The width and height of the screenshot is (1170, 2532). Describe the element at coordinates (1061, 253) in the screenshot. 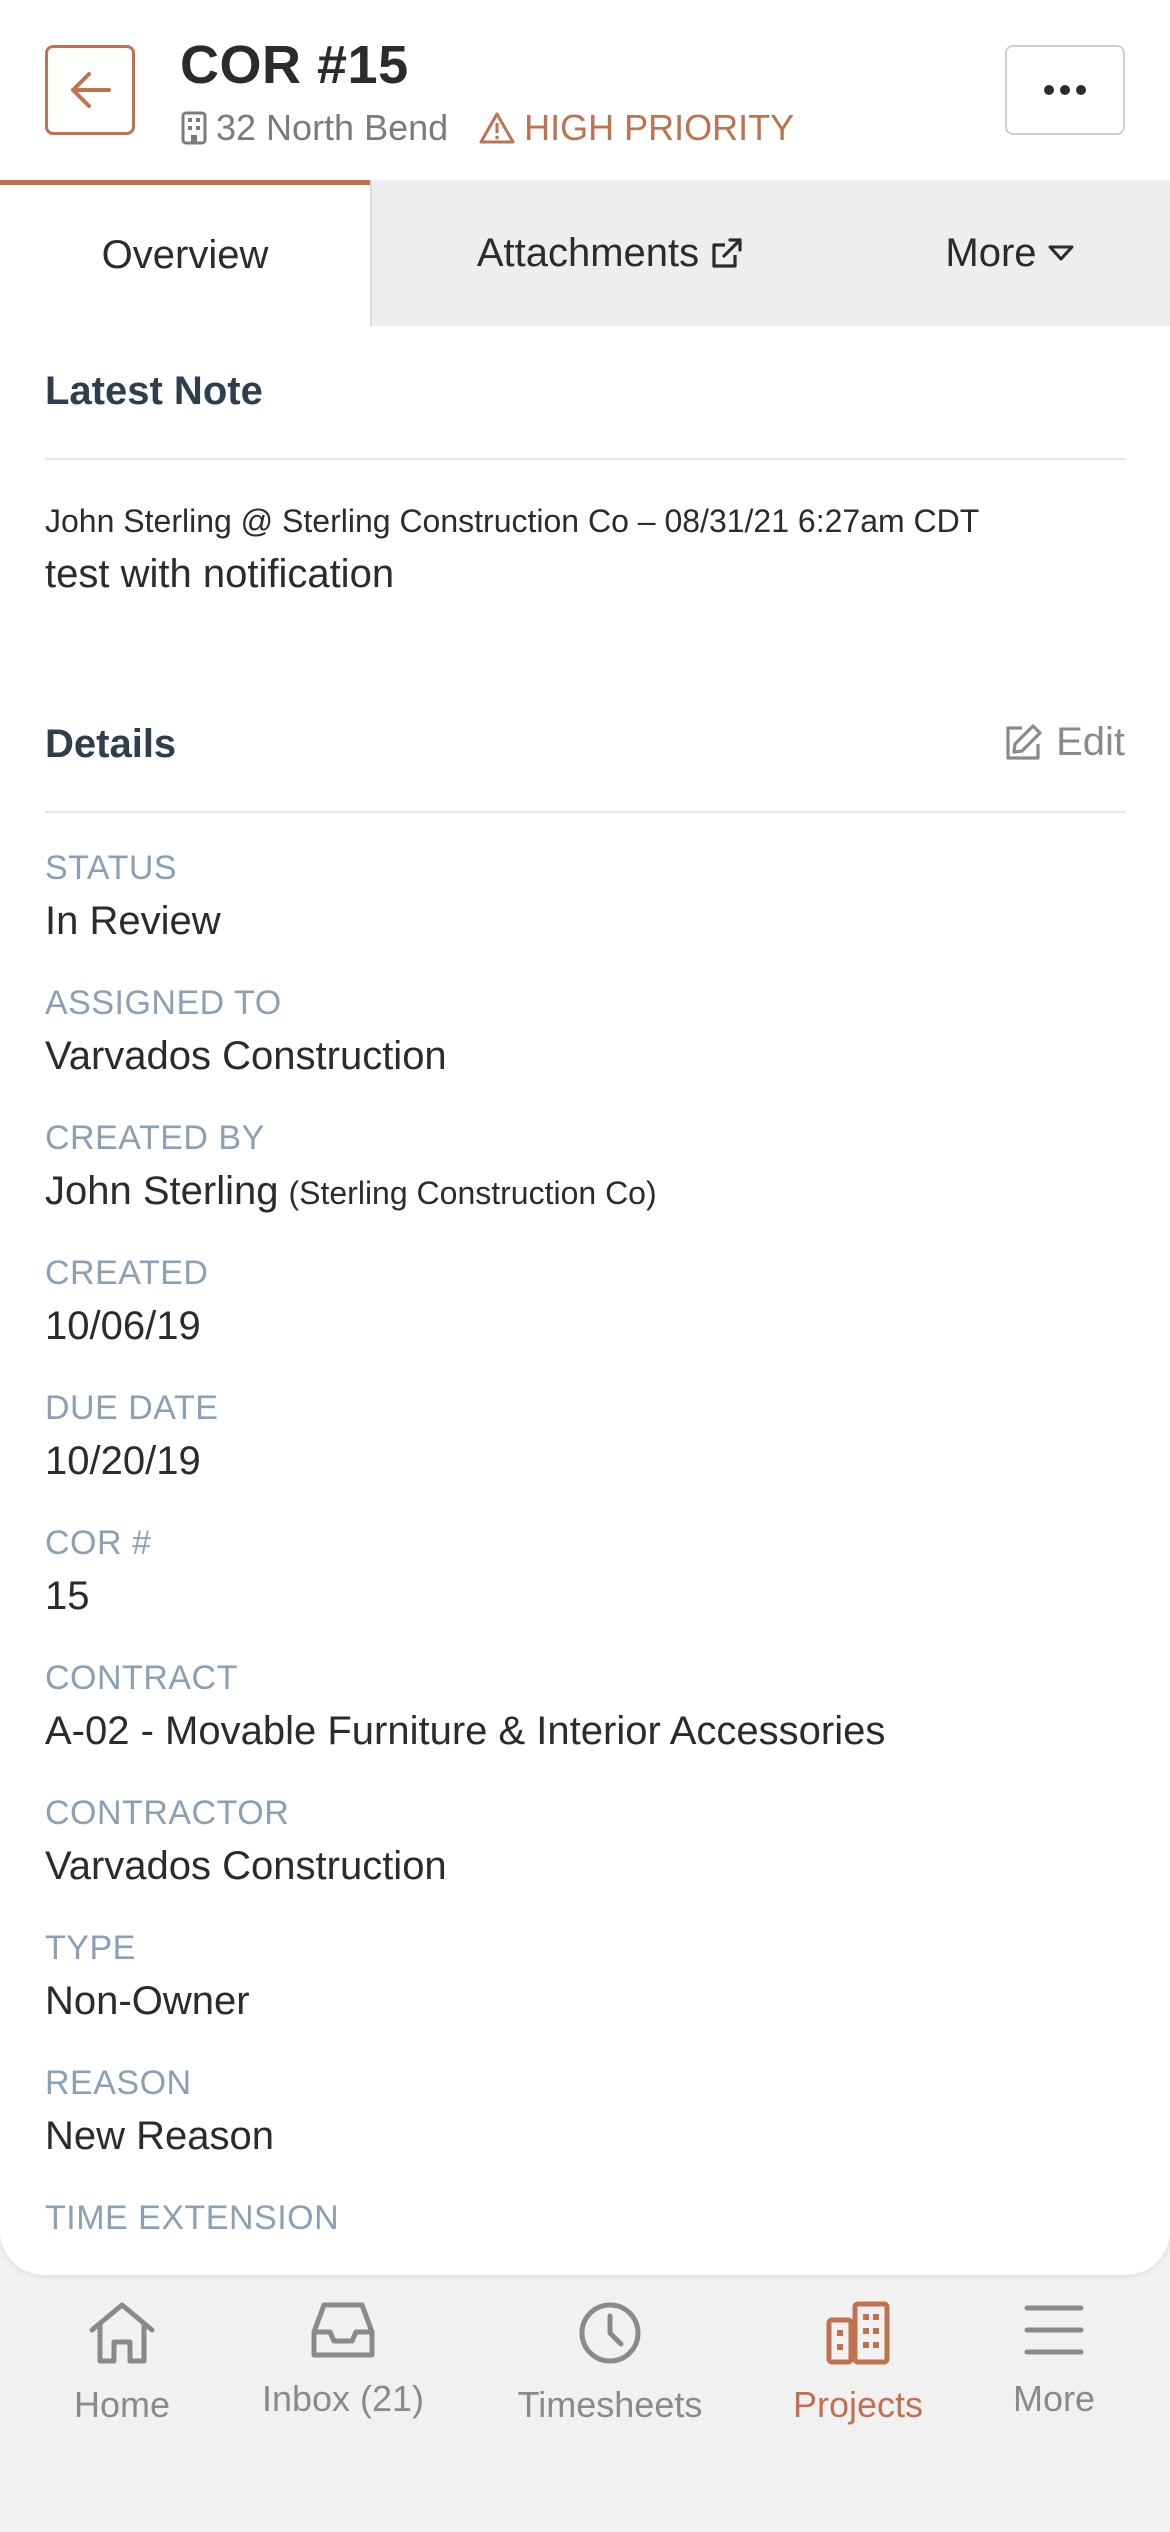

I see `caret-down-icon` at that location.